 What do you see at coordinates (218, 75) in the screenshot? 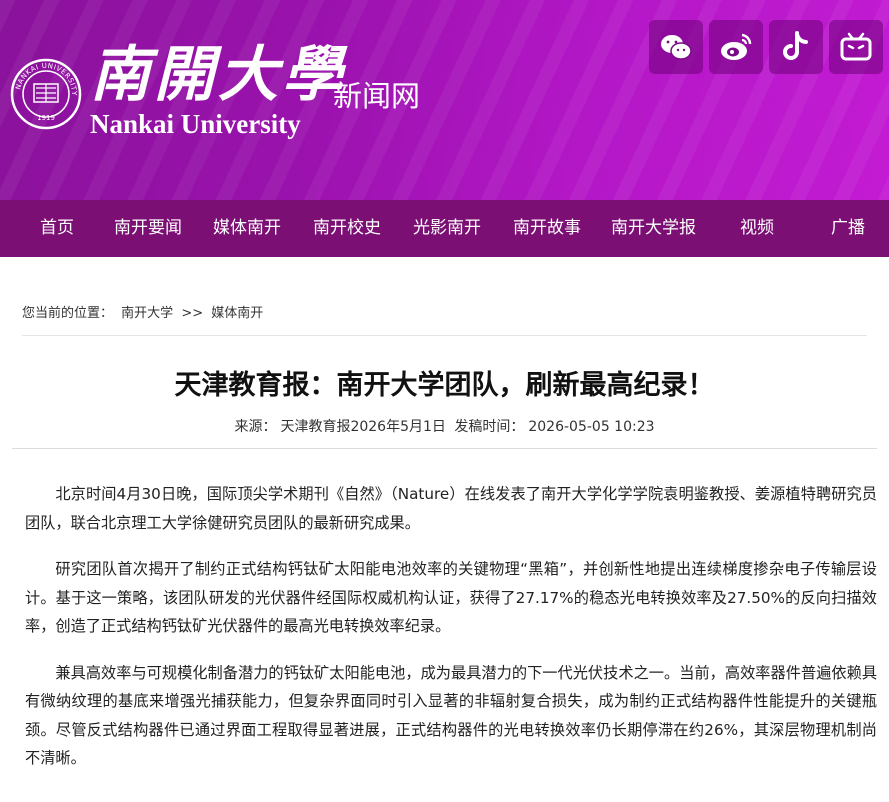
I see `logo-chinese-name: 南開大學` at bounding box center [218, 75].